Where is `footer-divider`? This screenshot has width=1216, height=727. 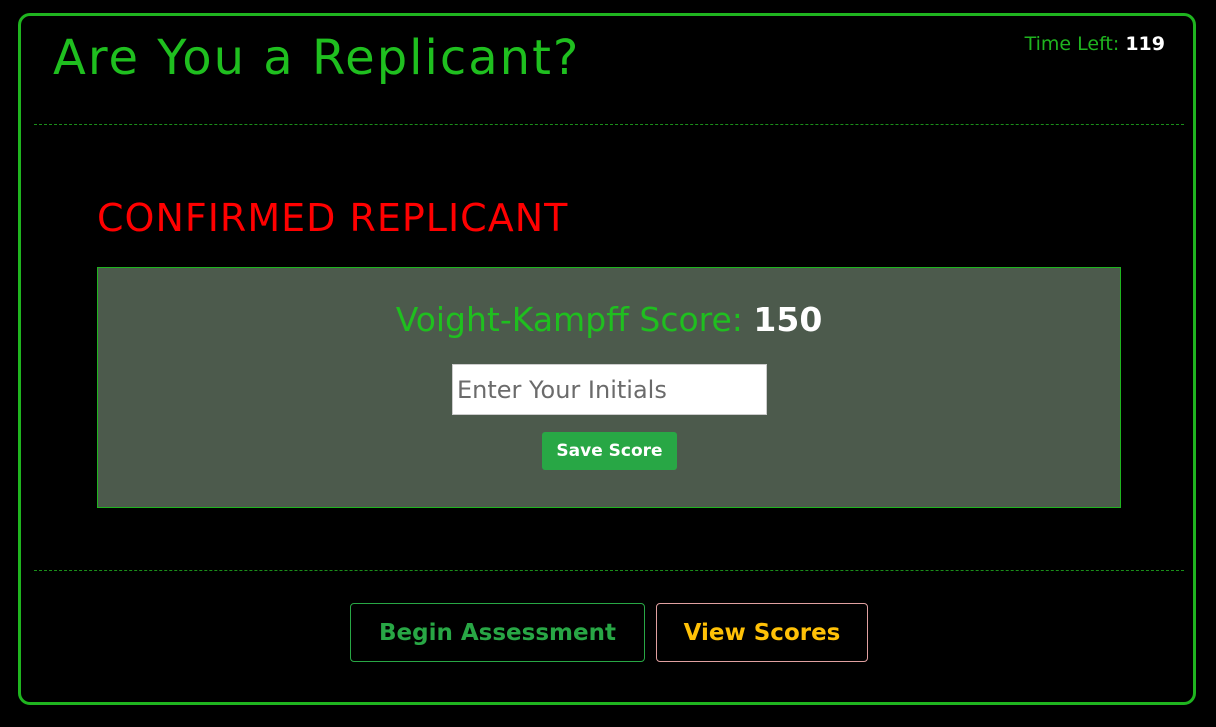 footer-divider is located at coordinates (609, 570).